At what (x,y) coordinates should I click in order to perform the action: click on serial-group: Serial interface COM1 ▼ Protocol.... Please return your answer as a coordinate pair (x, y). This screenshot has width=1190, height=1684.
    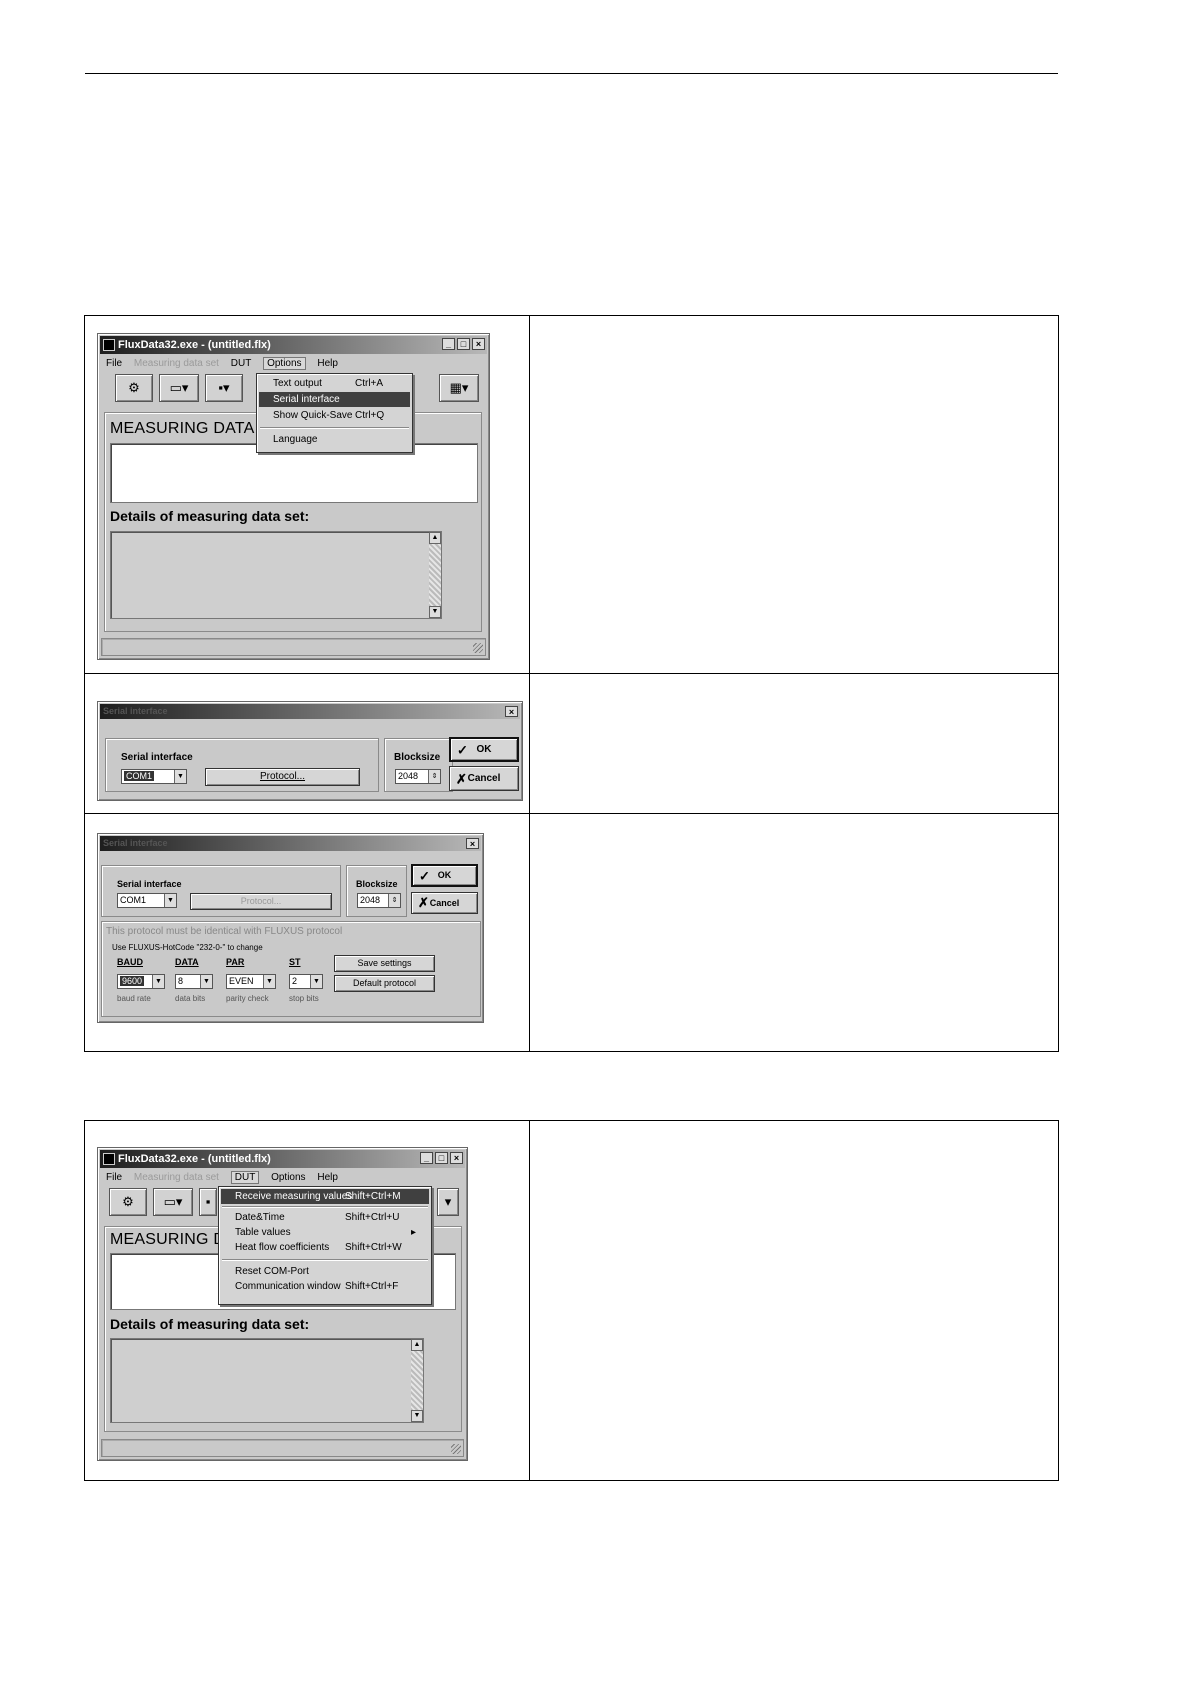
    Looking at the image, I should click on (242, 765).